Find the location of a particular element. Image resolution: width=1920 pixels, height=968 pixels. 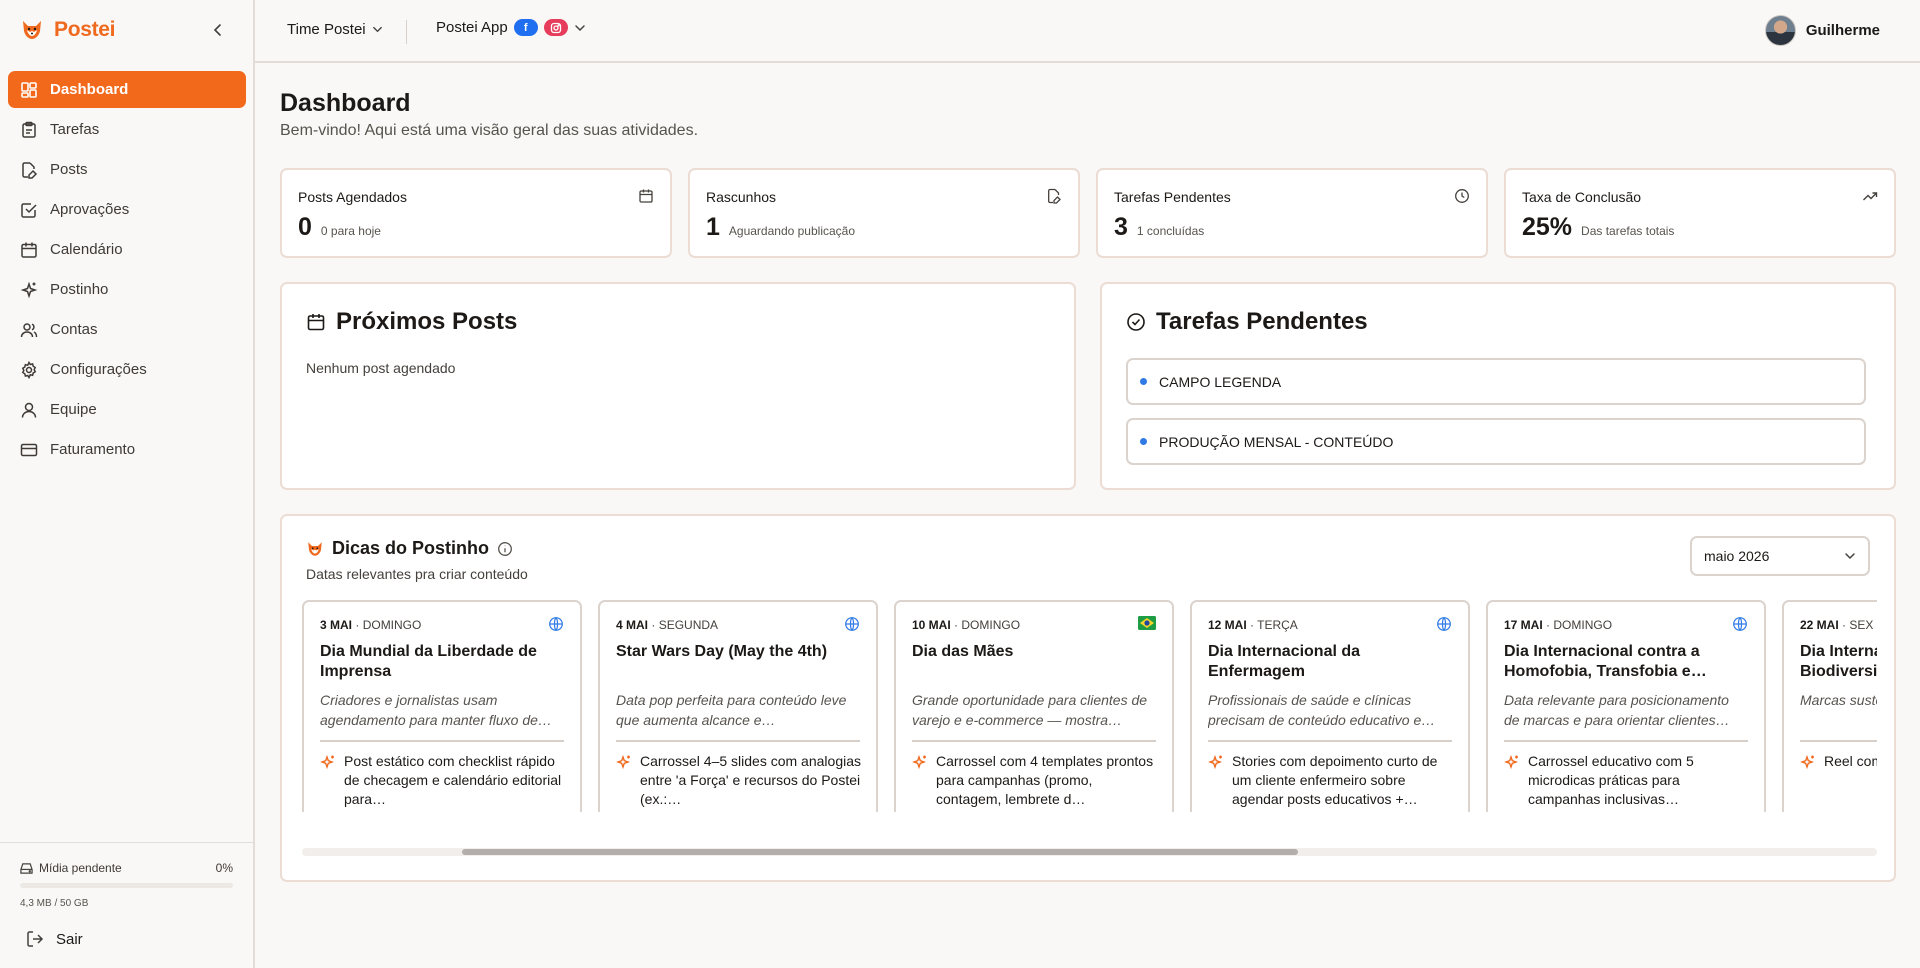

panel-title: Tarefas Pendentes is located at coordinates (1262, 321).